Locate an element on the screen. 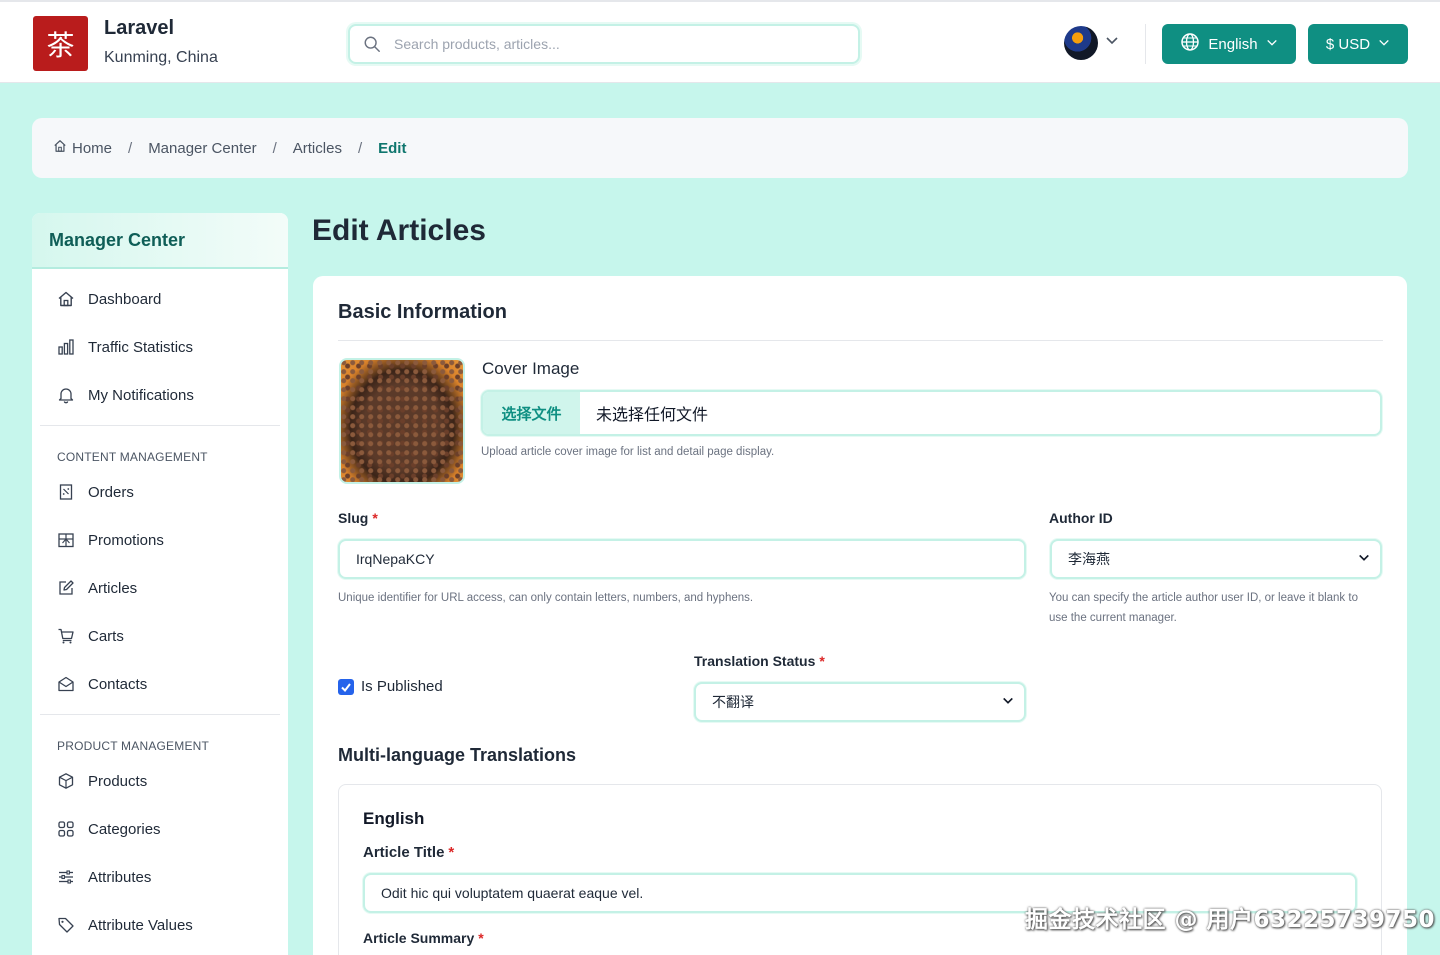  sidebar-item-carts: Carts is located at coordinates (160, 636).